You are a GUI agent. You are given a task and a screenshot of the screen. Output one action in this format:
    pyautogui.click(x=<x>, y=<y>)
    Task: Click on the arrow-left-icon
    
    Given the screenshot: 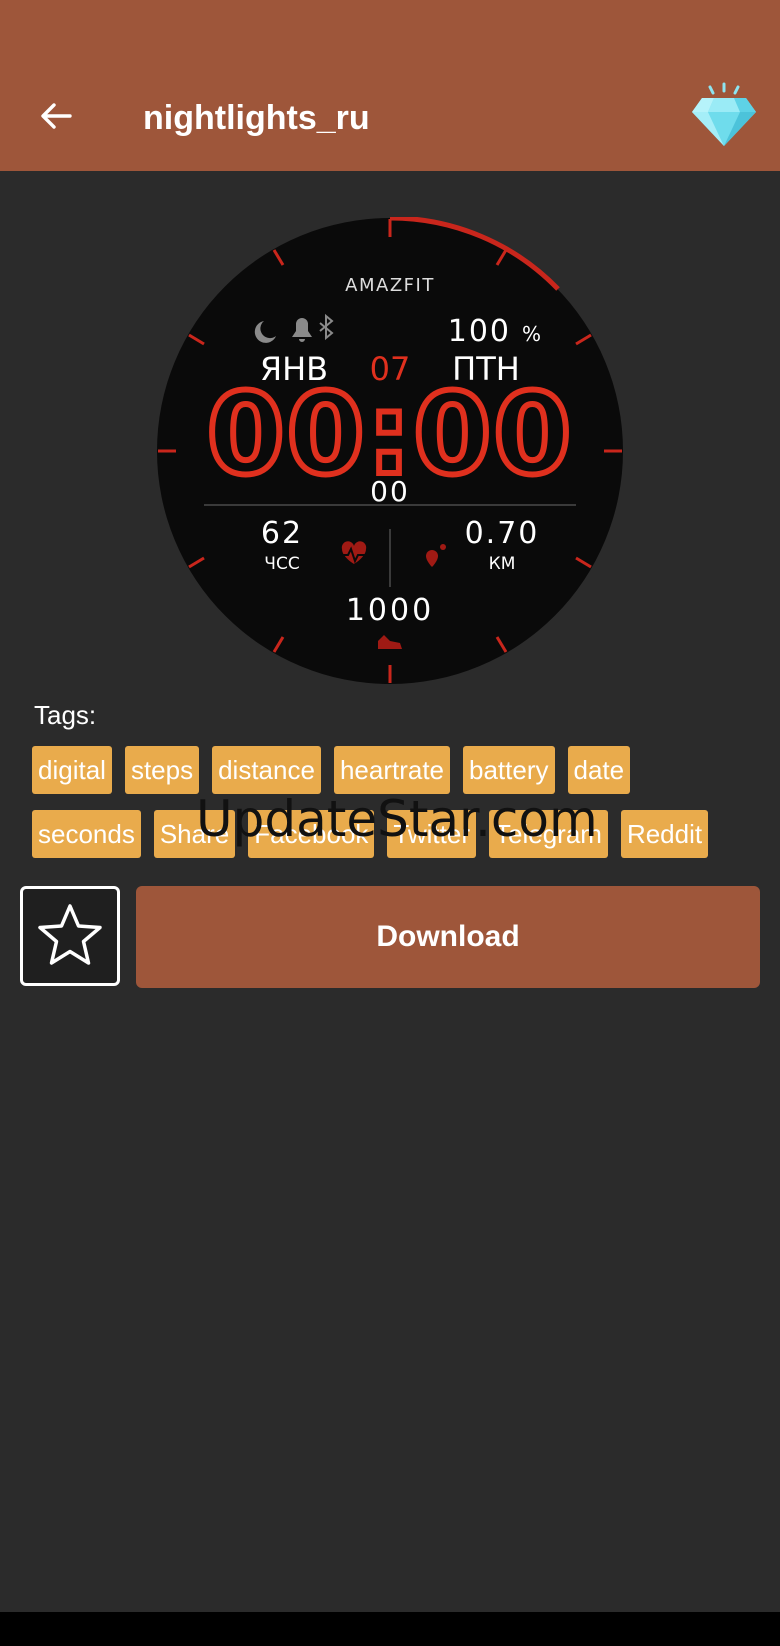 What is the action you would take?
    pyautogui.click(x=56, y=116)
    